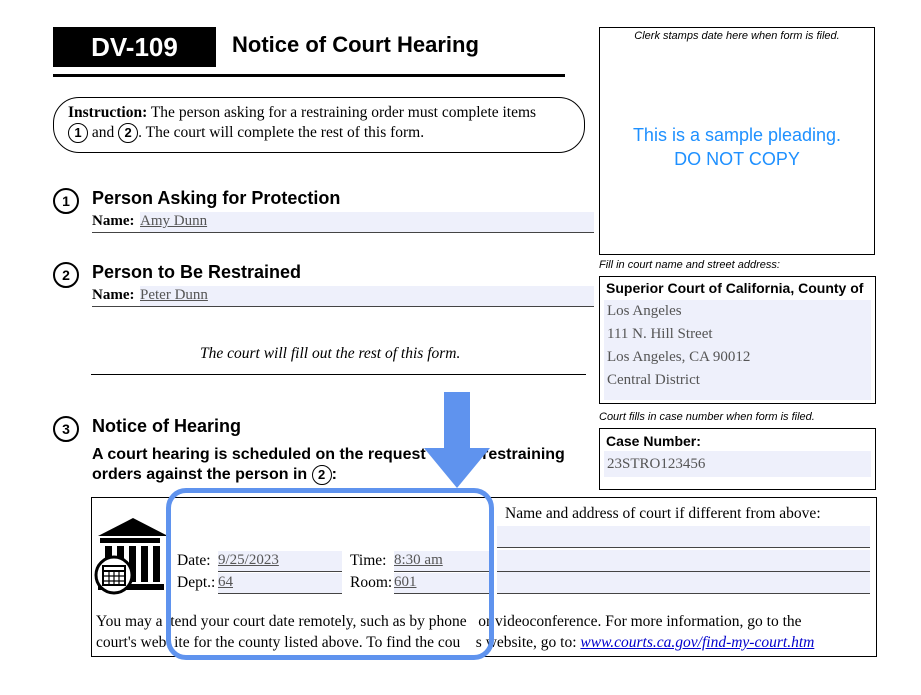 The image size is (921, 695). Describe the element at coordinates (367, 222) in the screenshot. I see `protected-name-field: Amy Dunn` at that location.